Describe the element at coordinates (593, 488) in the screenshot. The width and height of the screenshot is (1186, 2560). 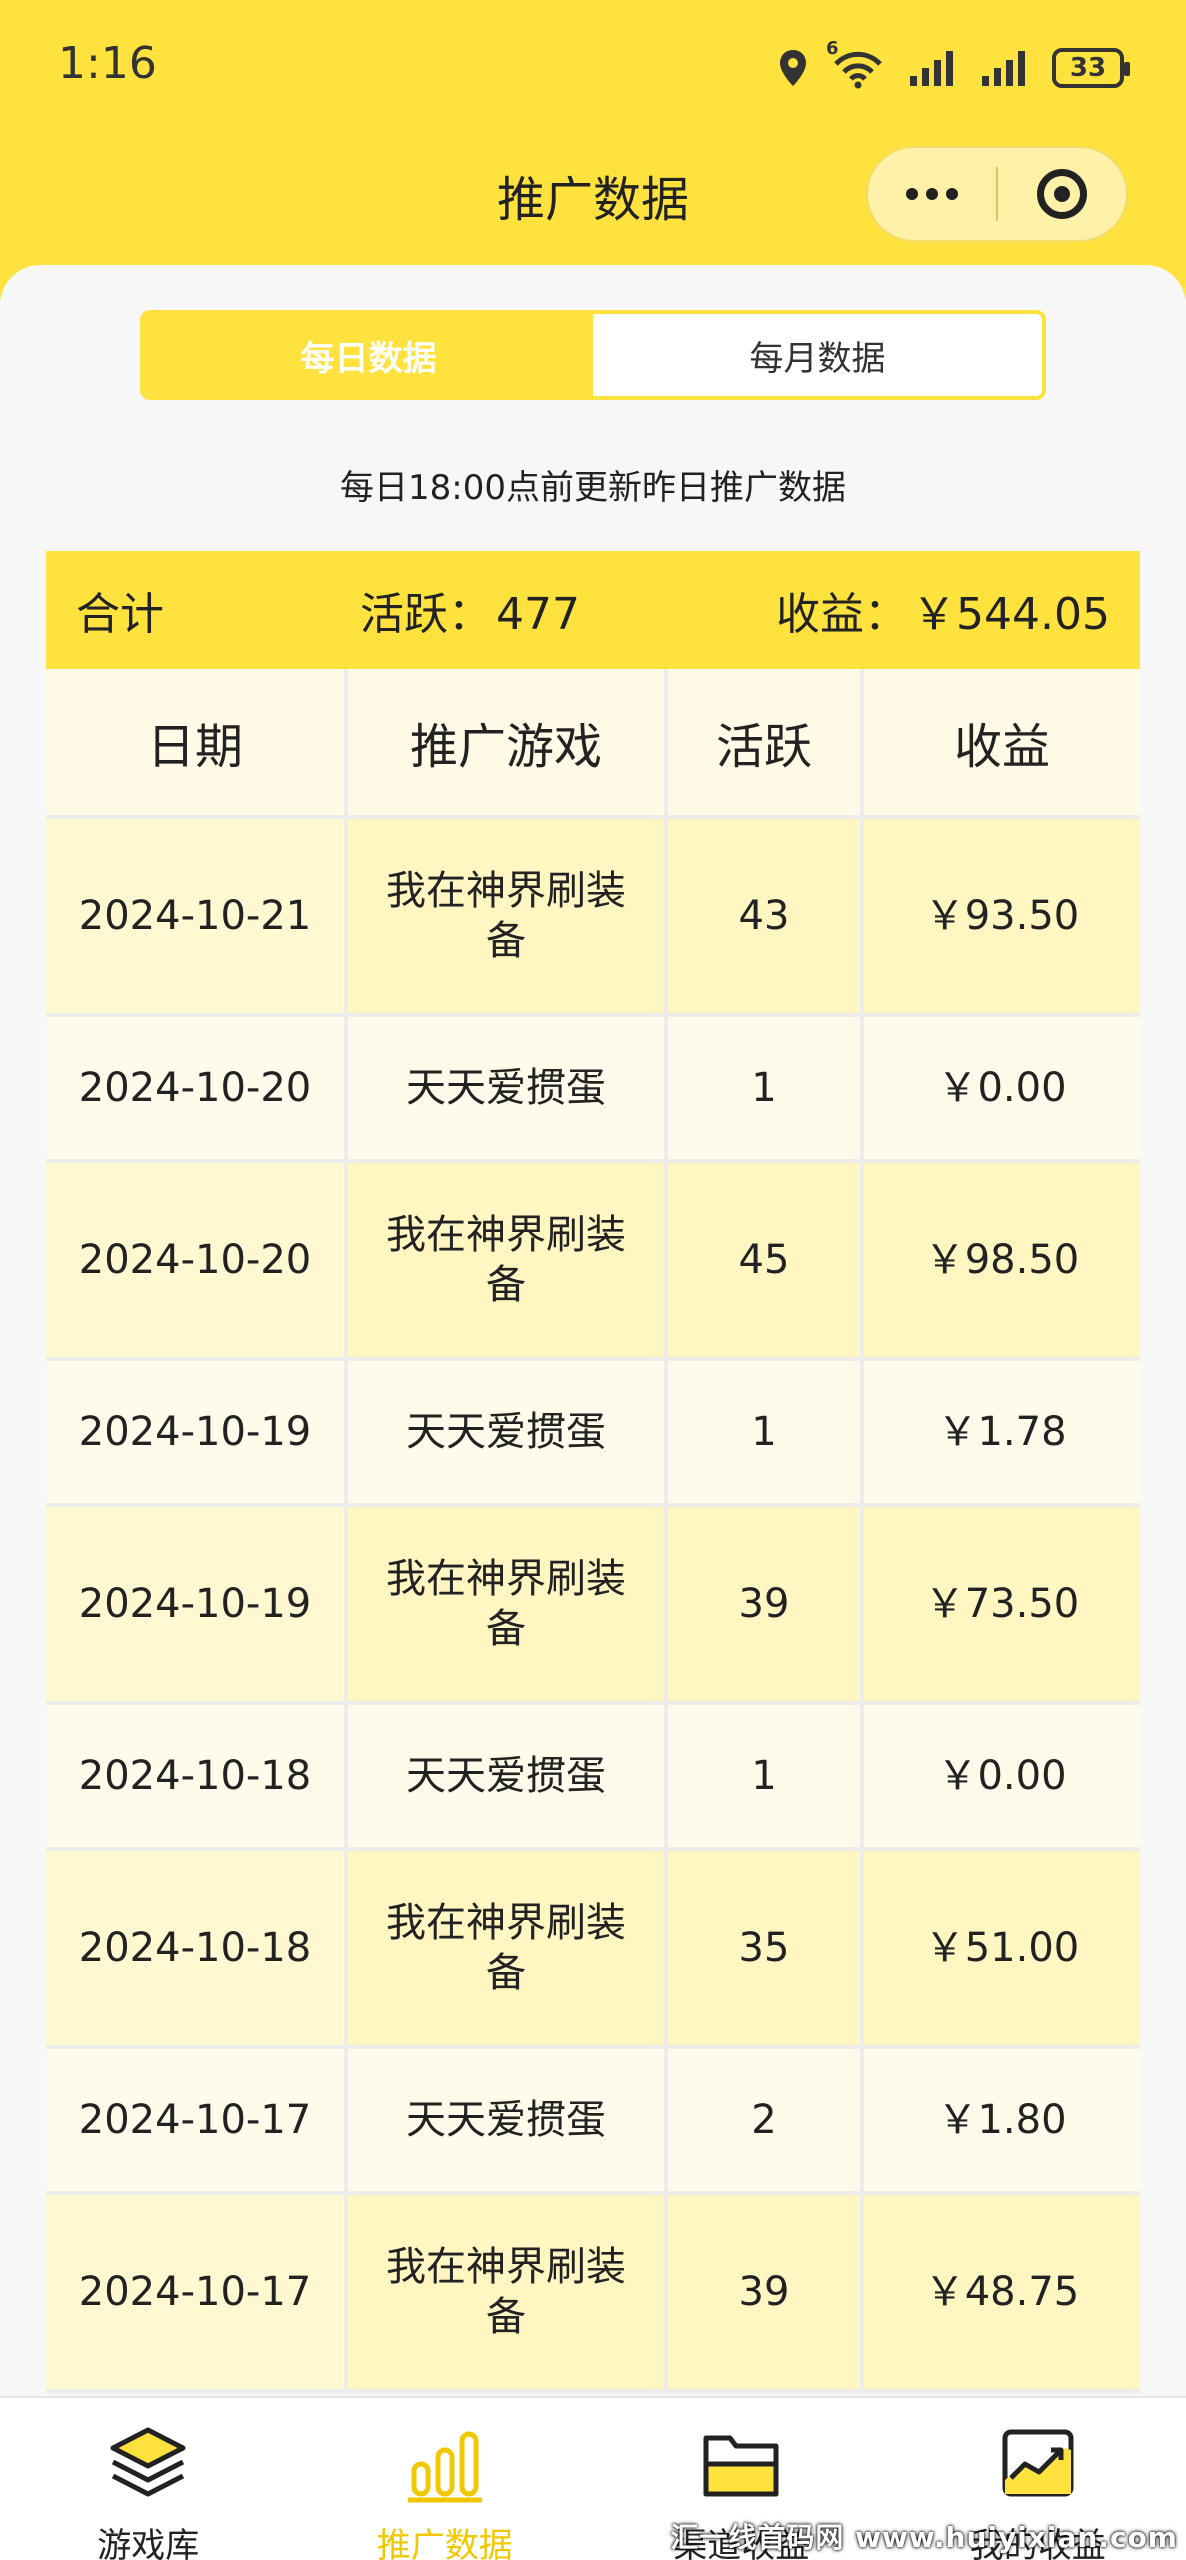
I see `update-notice: 每日18:00点前更新昨日推广数据` at that location.